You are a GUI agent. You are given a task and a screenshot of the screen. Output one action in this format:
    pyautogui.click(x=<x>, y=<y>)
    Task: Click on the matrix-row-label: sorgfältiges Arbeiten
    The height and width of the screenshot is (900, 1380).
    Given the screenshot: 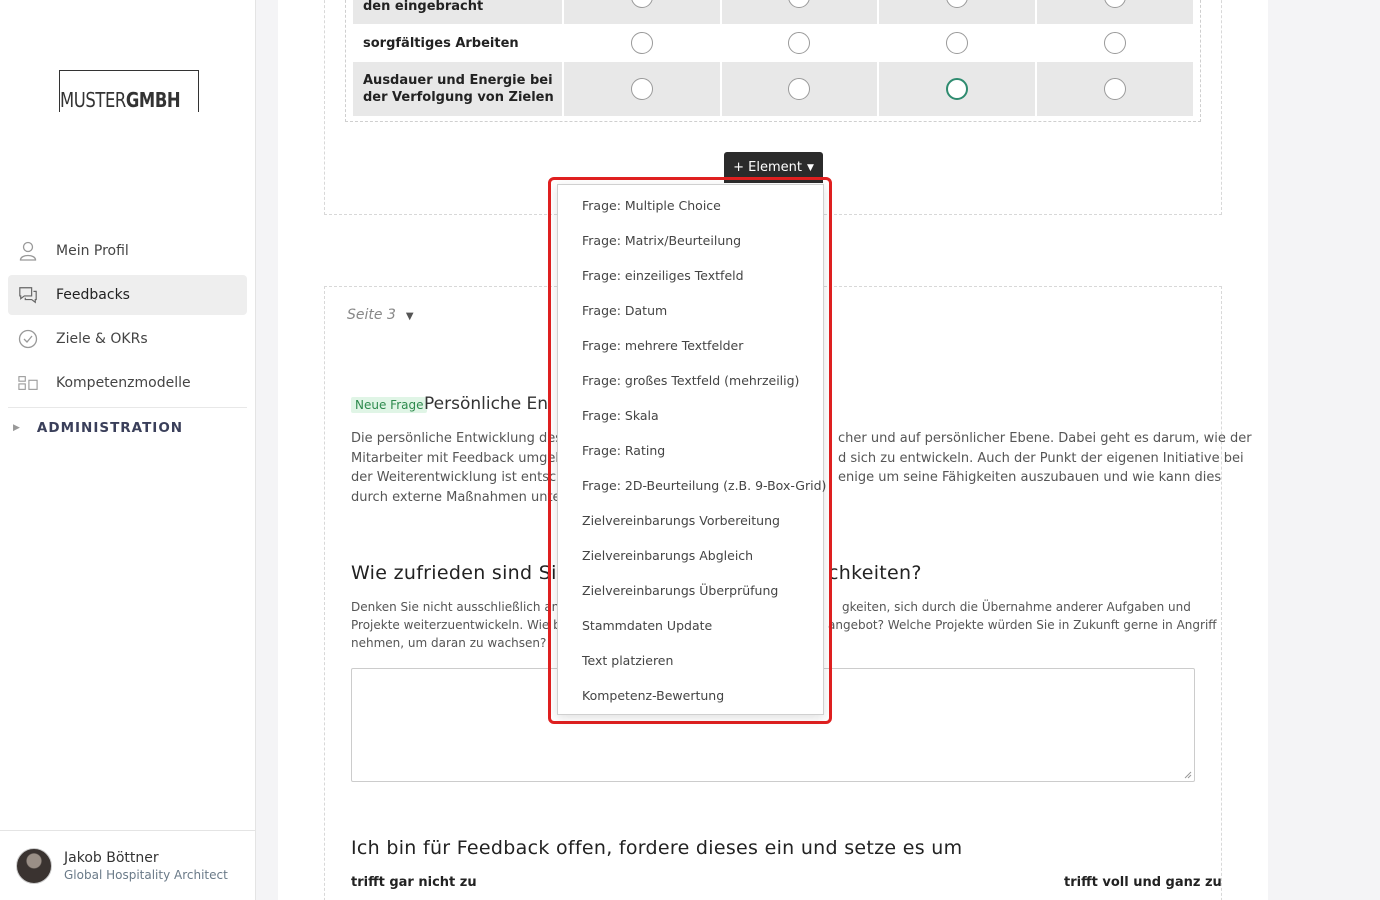 What is the action you would take?
    pyautogui.click(x=441, y=43)
    